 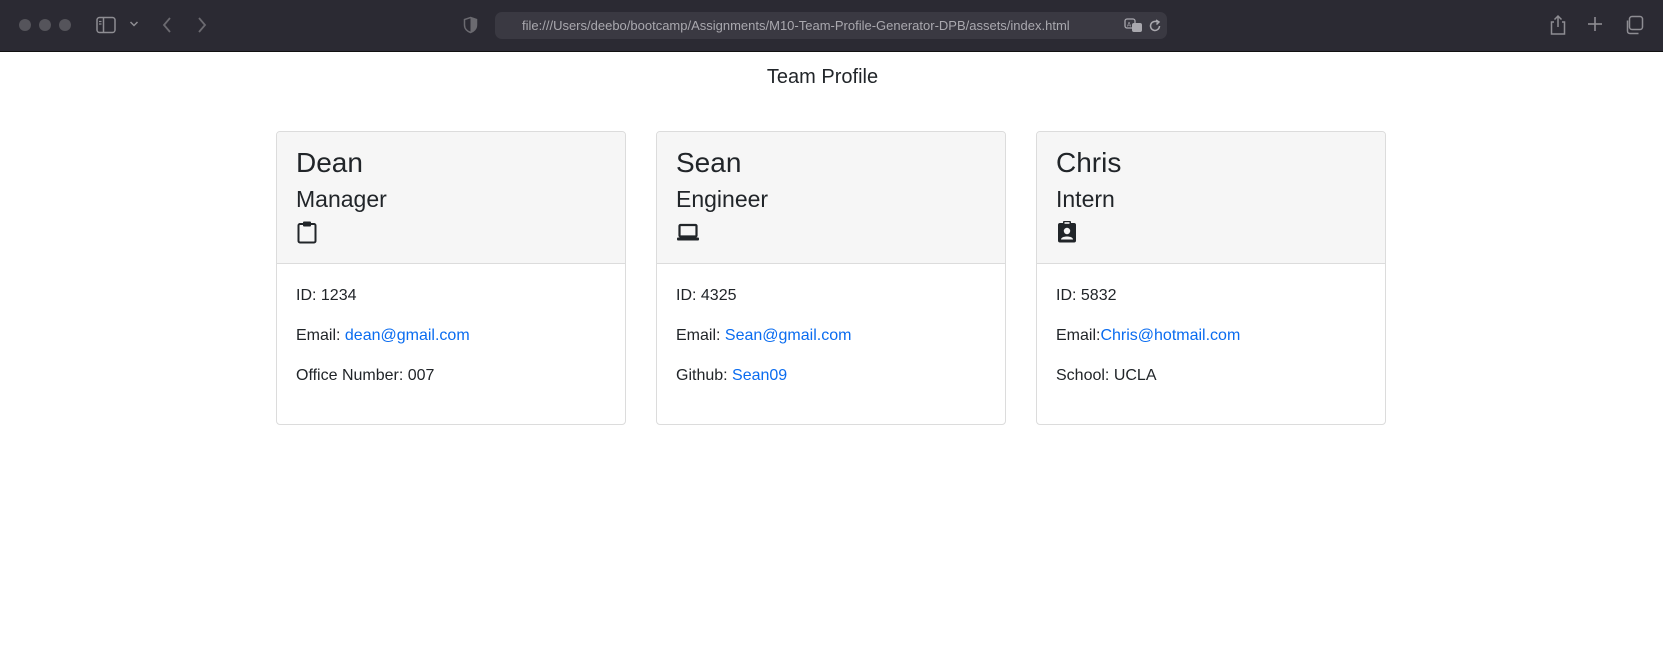 What do you see at coordinates (365, 375) in the screenshot?
I see `office-number: Office Number: 007` at bounding box center [365, 375].